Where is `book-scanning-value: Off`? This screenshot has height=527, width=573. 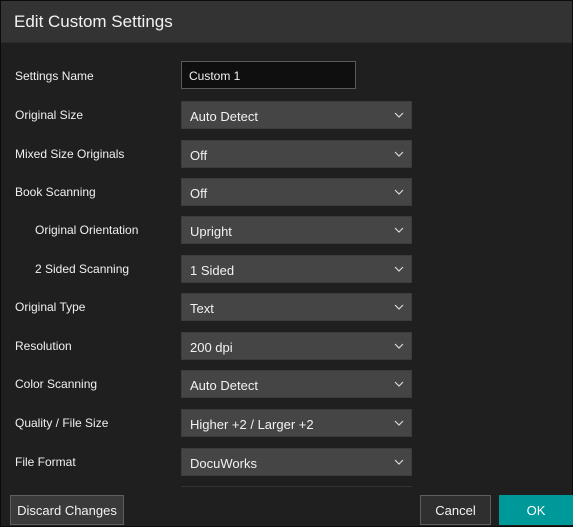
book-scanning-value: Off is located at coordinates (199, 193).